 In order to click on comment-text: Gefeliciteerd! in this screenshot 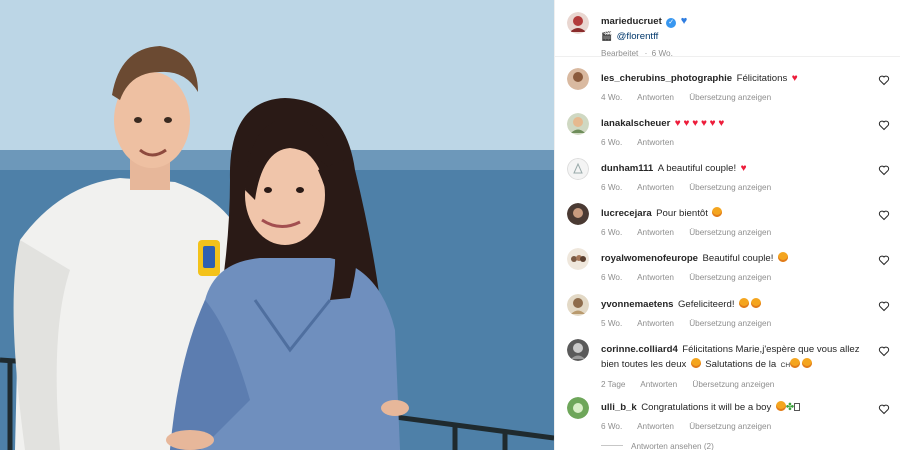, I will do `click(706, 304)`.